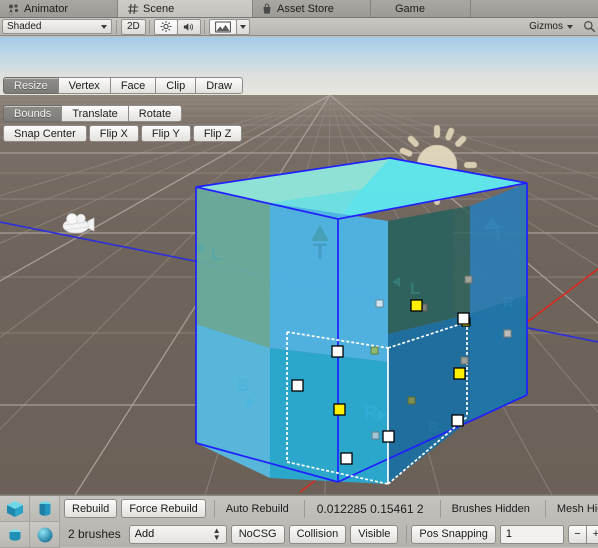  I want to click on transform-button-row: Bounds Translate Rotate, so click(299, 113).